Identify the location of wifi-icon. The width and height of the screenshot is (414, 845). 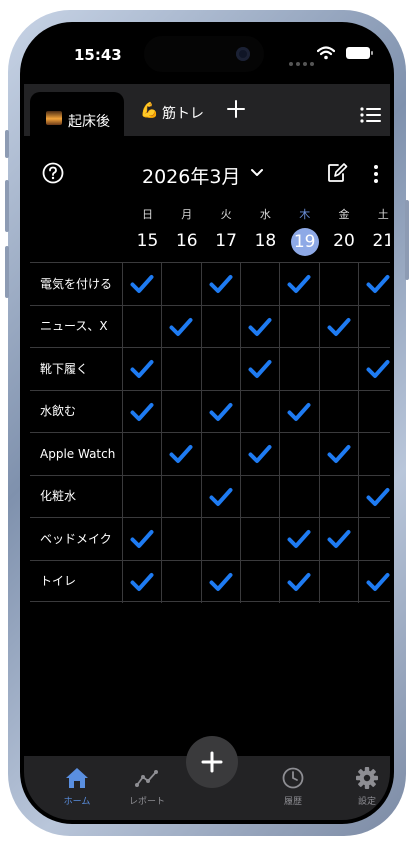
(326, 53).